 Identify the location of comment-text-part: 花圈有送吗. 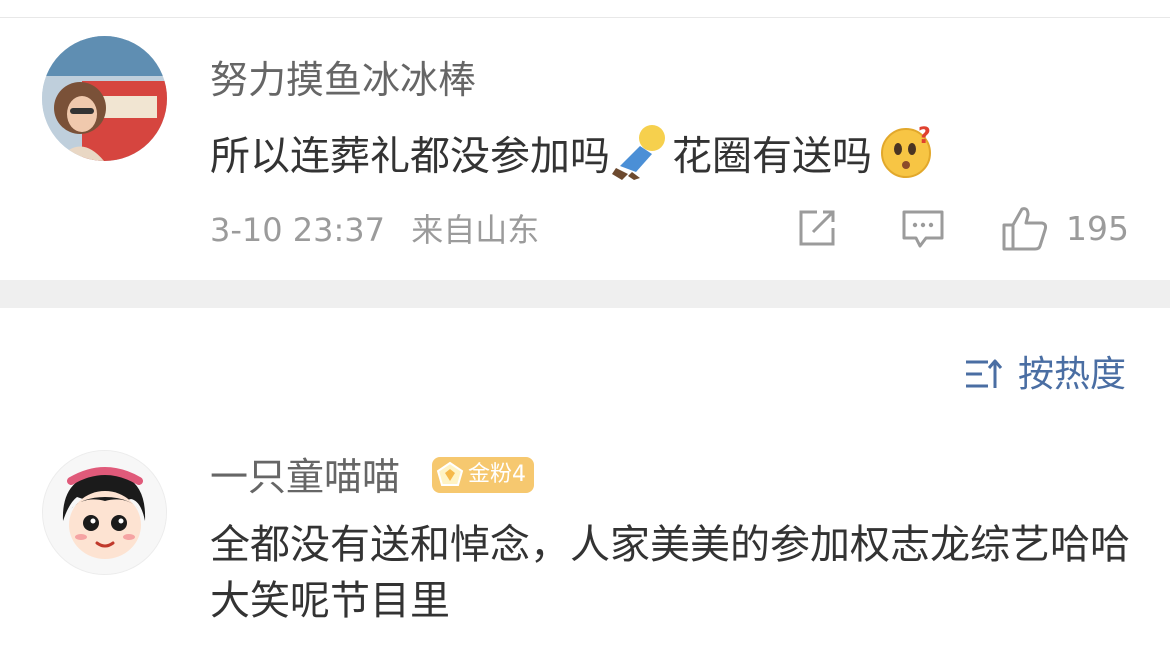
(772, 156).